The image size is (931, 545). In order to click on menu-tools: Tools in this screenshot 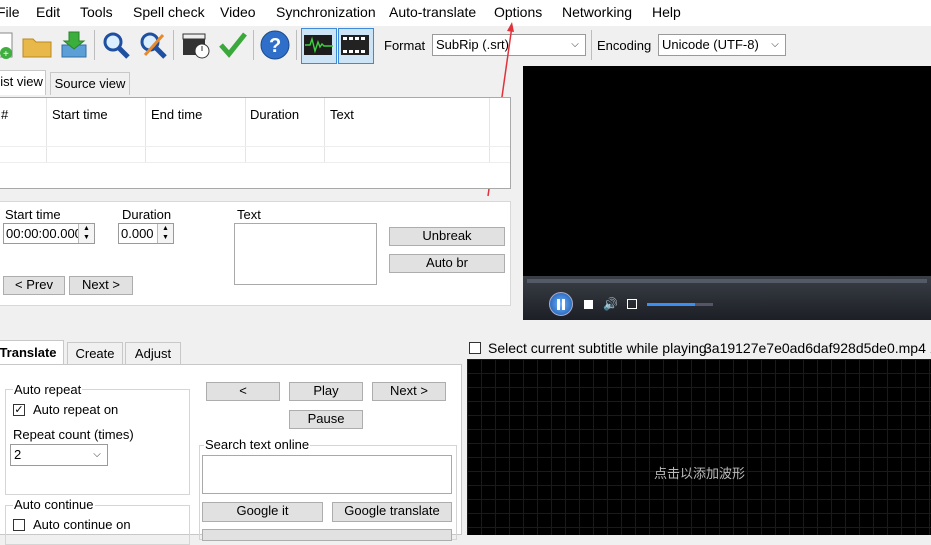, I will do `click(96, 12)`.